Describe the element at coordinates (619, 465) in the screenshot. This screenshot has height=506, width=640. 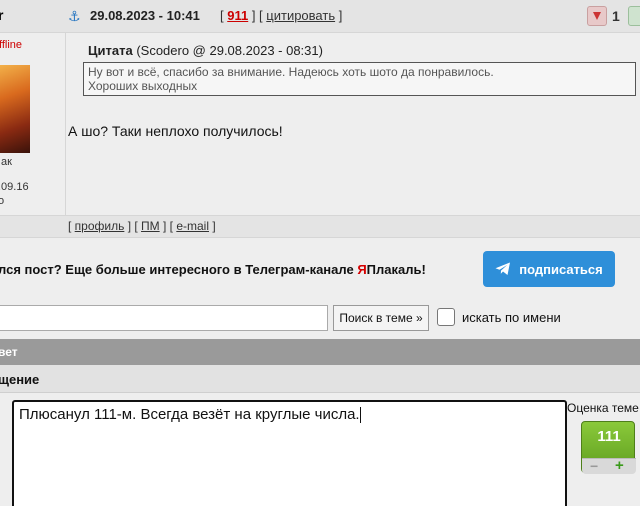
I see `rating-plus-icon: +` at that location.